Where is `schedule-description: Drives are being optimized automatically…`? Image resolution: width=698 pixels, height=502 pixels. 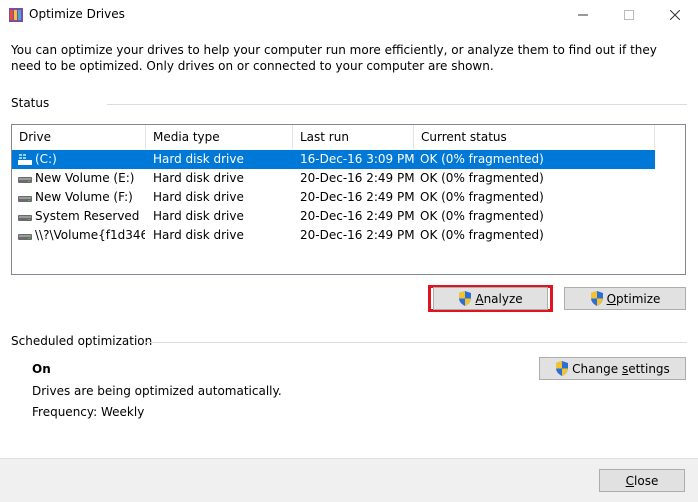 schedule-description: Drives are being optimized automatically… is located at coordinates (157, 391).